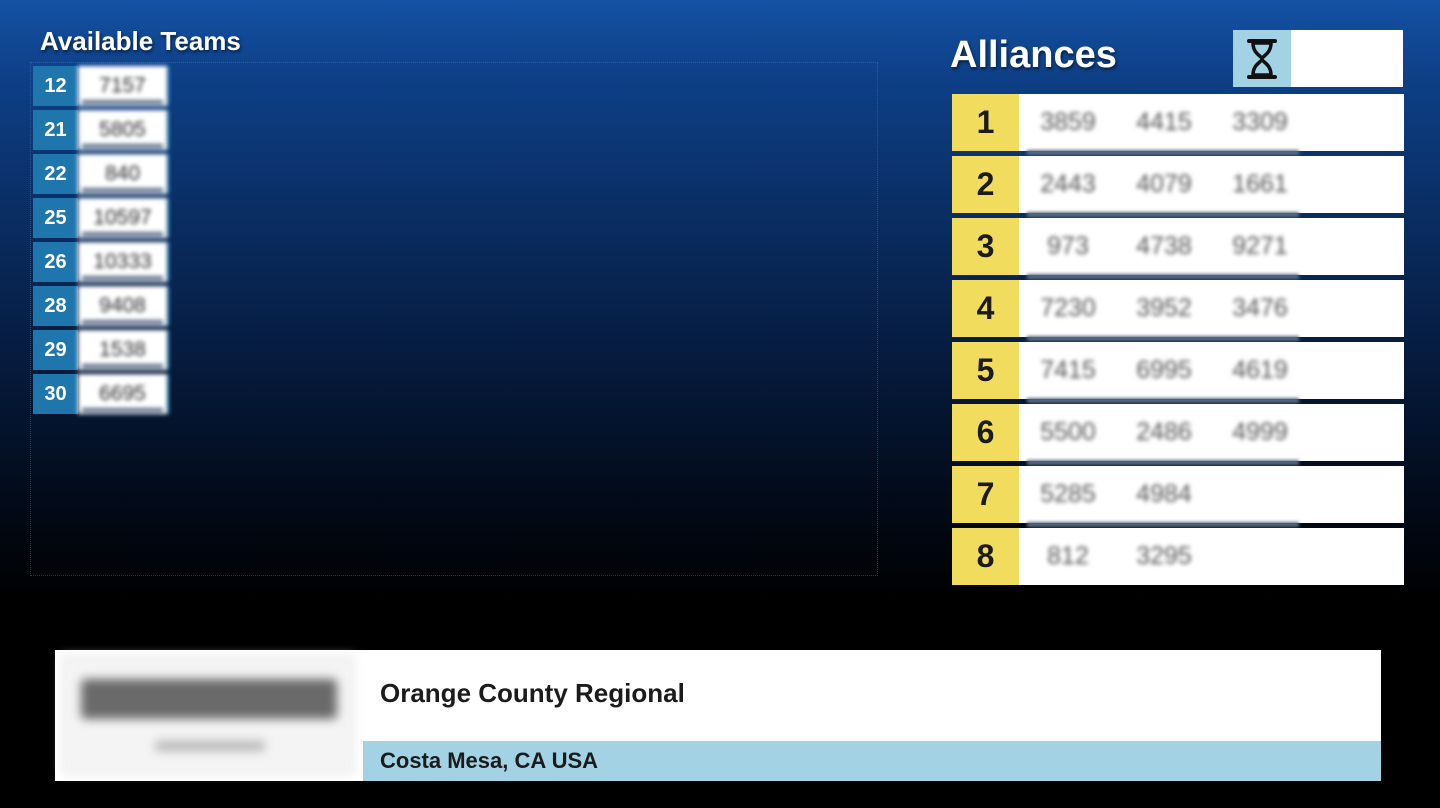  I want to click on team-rank: 21, so click(55, 130).